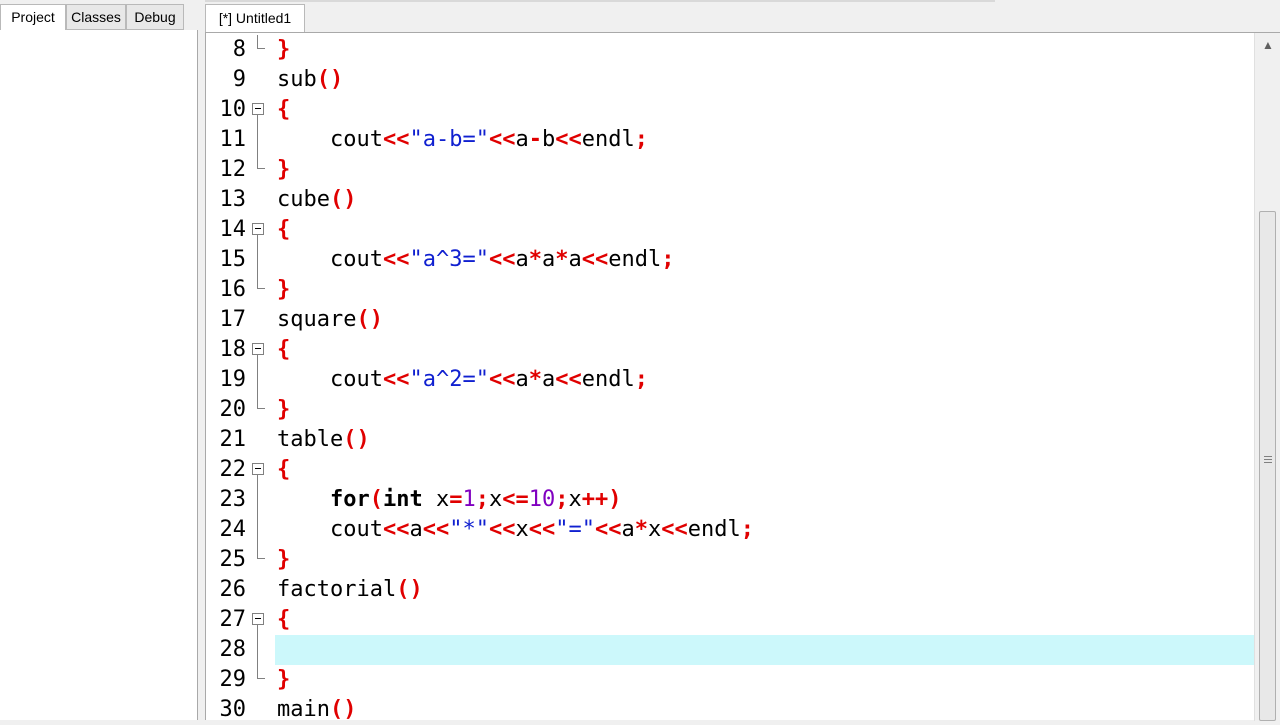 This screenshot has height=725, width=1280. Describe the element at coordinates (233, 709) in the screenshot. I see `line-number: 30` at that location.